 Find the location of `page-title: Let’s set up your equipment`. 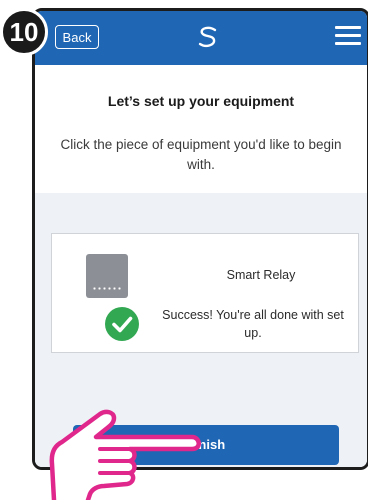

page-title: Let’s set up your equipment is located at coordinates (201, 101).